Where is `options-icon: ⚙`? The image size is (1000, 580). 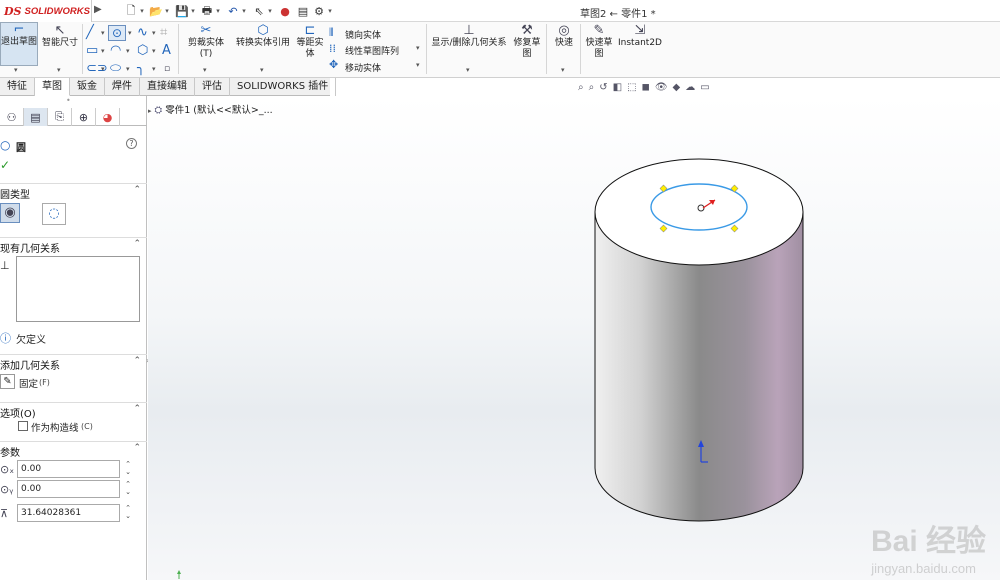 options-icon: ⚙ is located at coordinates (319, 11).